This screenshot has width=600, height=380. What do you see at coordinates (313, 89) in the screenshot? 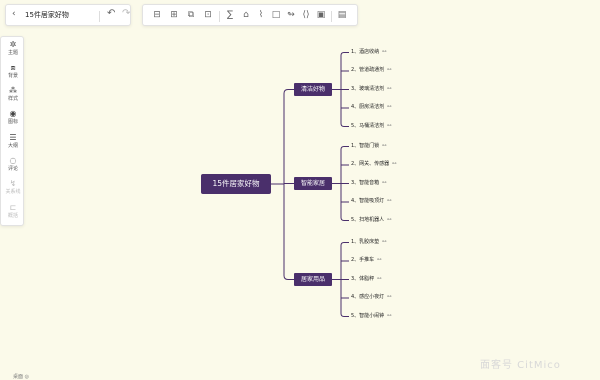
I see `mindmap-branch-node: 清洁好物` at bounding box center [313, 89].